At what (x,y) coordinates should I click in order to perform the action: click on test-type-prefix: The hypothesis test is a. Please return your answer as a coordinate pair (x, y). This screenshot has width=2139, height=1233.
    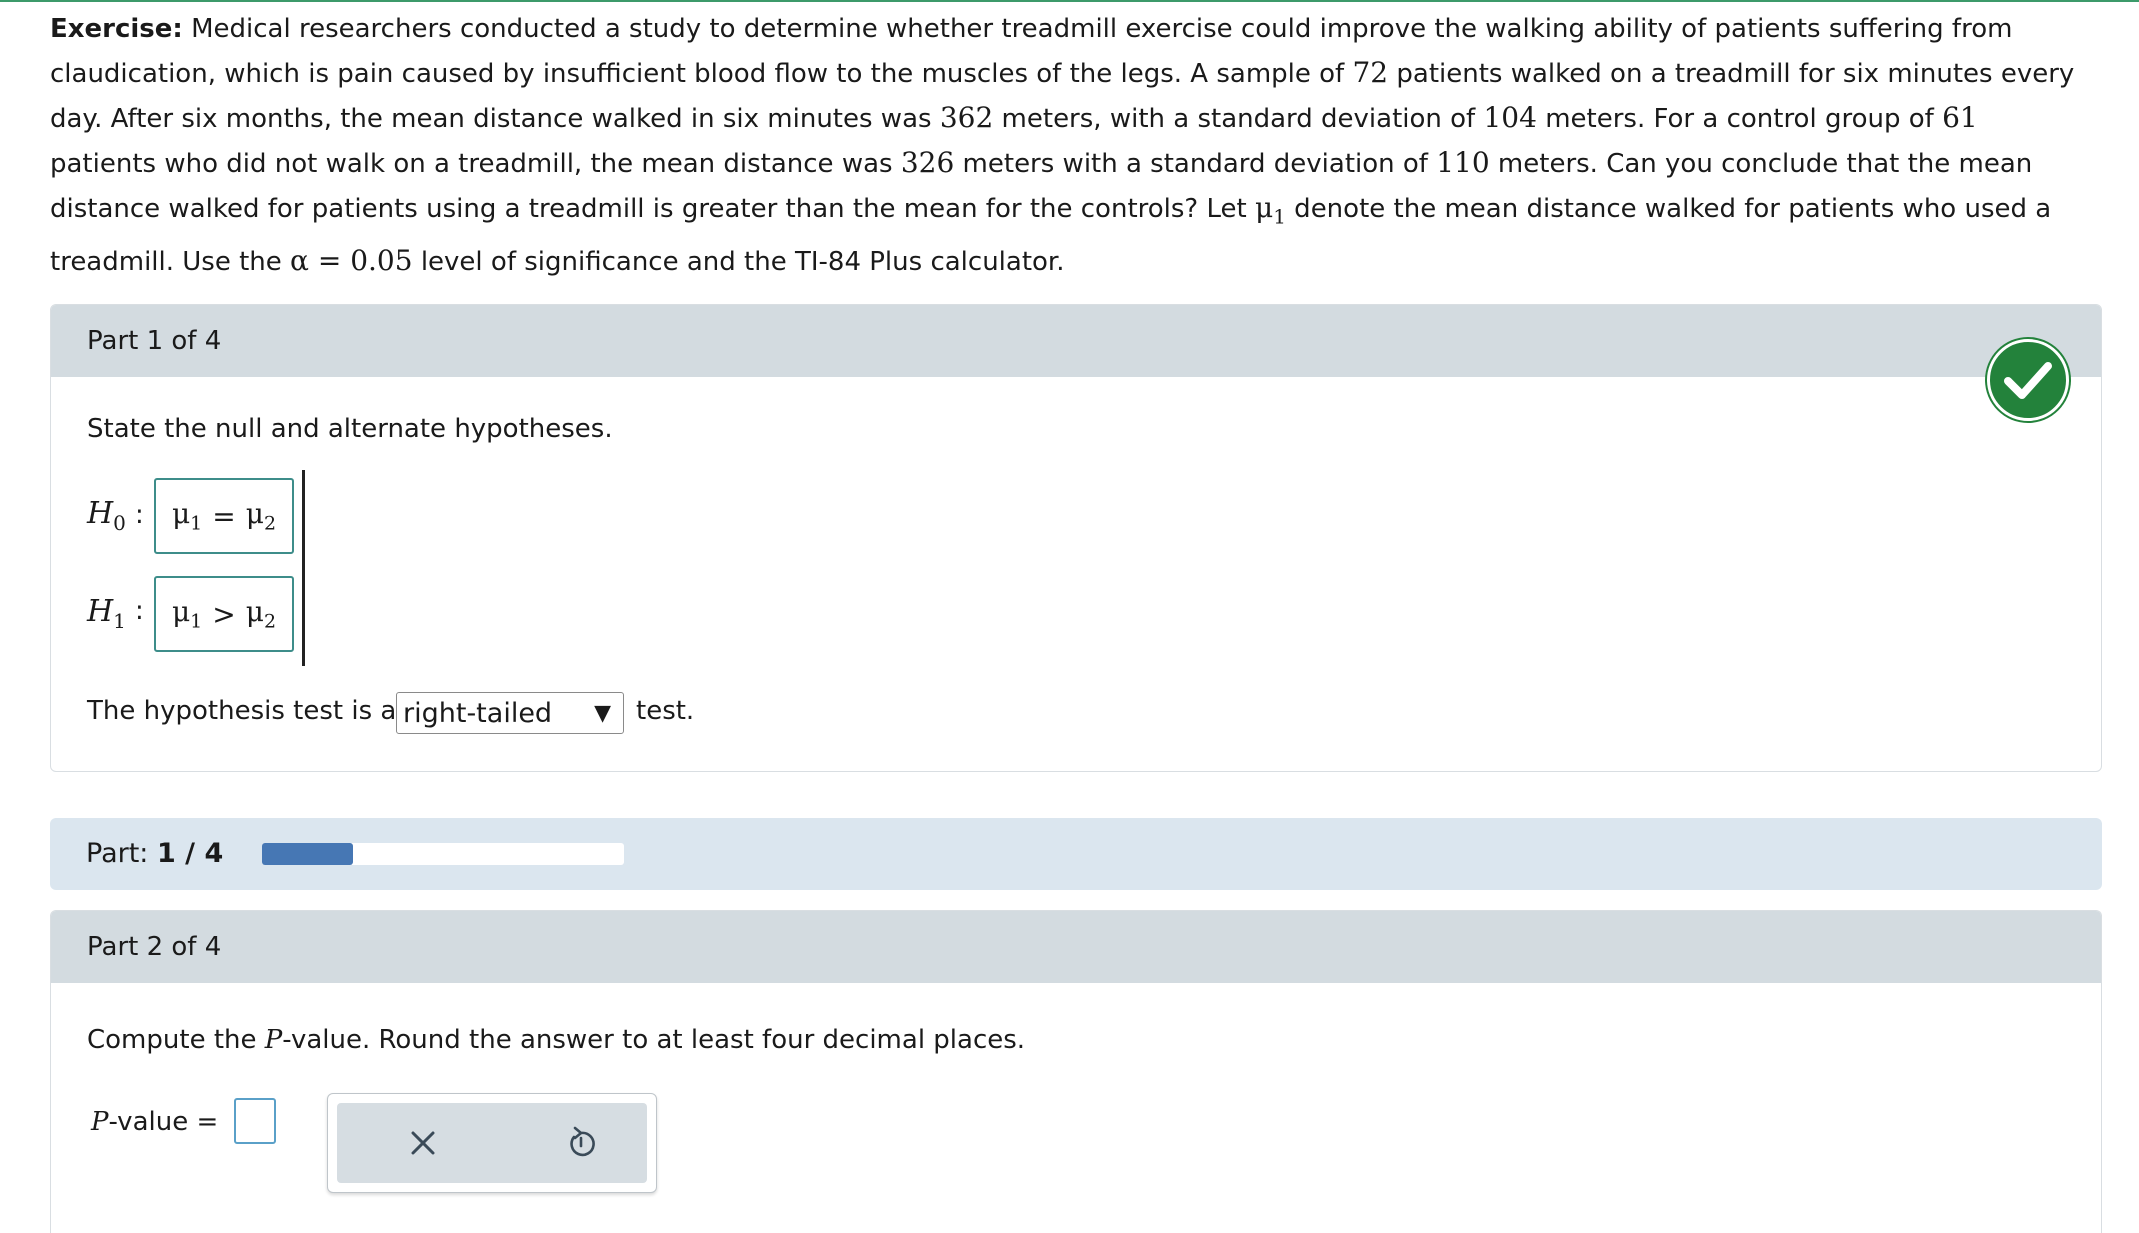
    Looking at the image, I should click on (242, 711).